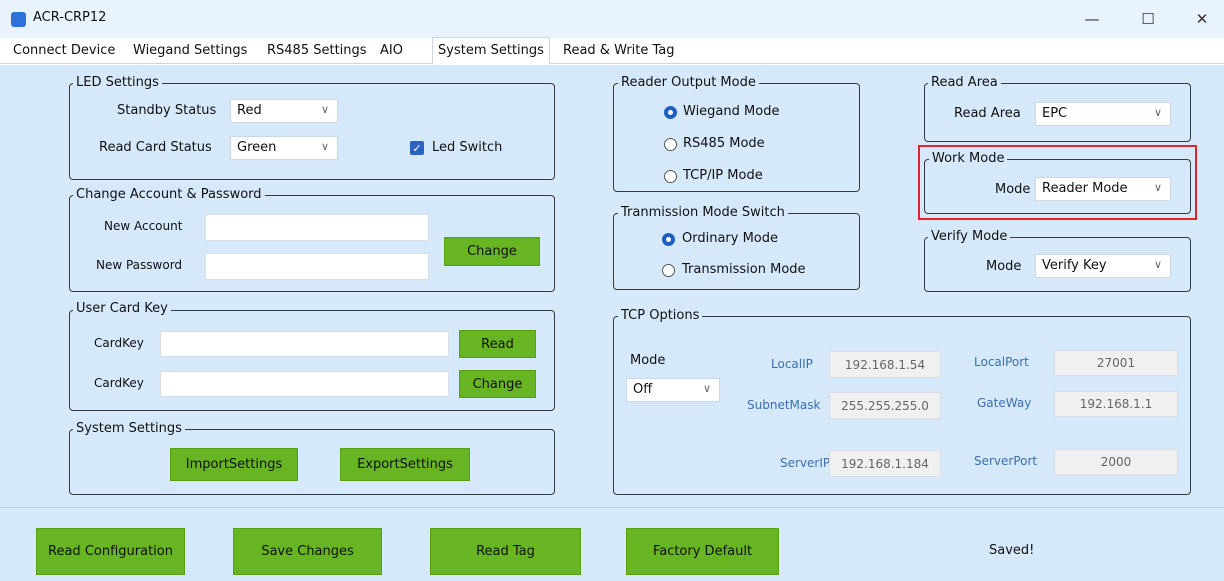 The height and width of the screenshot is (581, 1224). I want to click on reader-output-mode-title: Reader Output Mode, so click(688, 82).